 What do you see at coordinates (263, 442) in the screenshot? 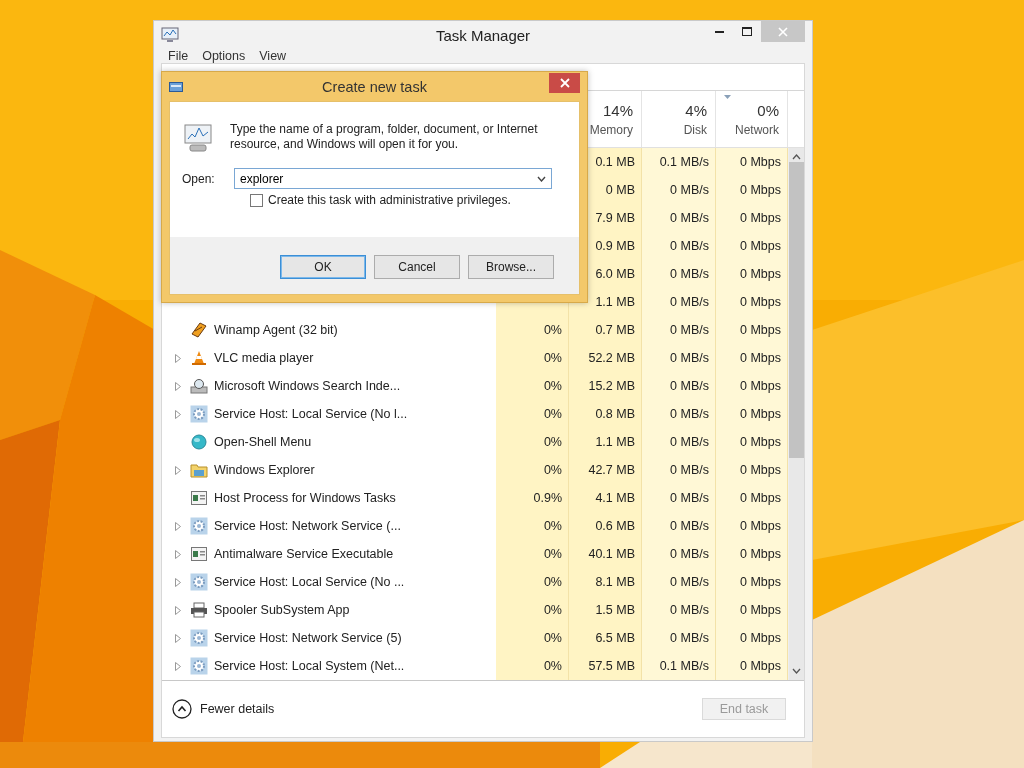
I see `process-name: Open-Shell Menu` at bounding box center [263, 442].